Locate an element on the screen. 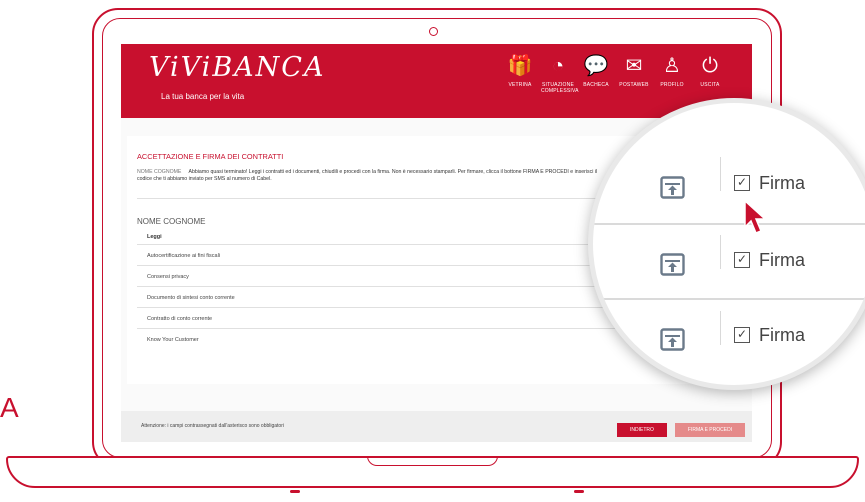 This screenshot has width=865, height=502. document-link: Know Your Customer is located at coordinates (173, 340).